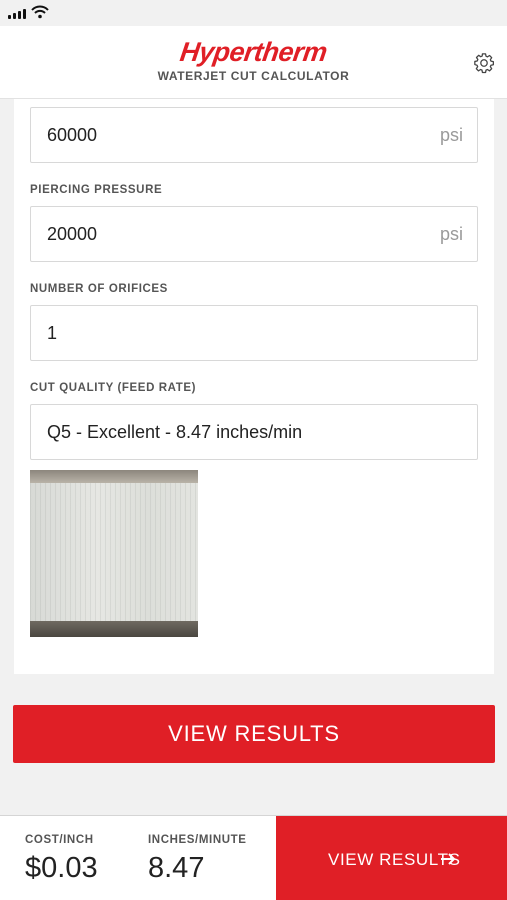  I want to click on orifices-field: 1, so click(254, 333).